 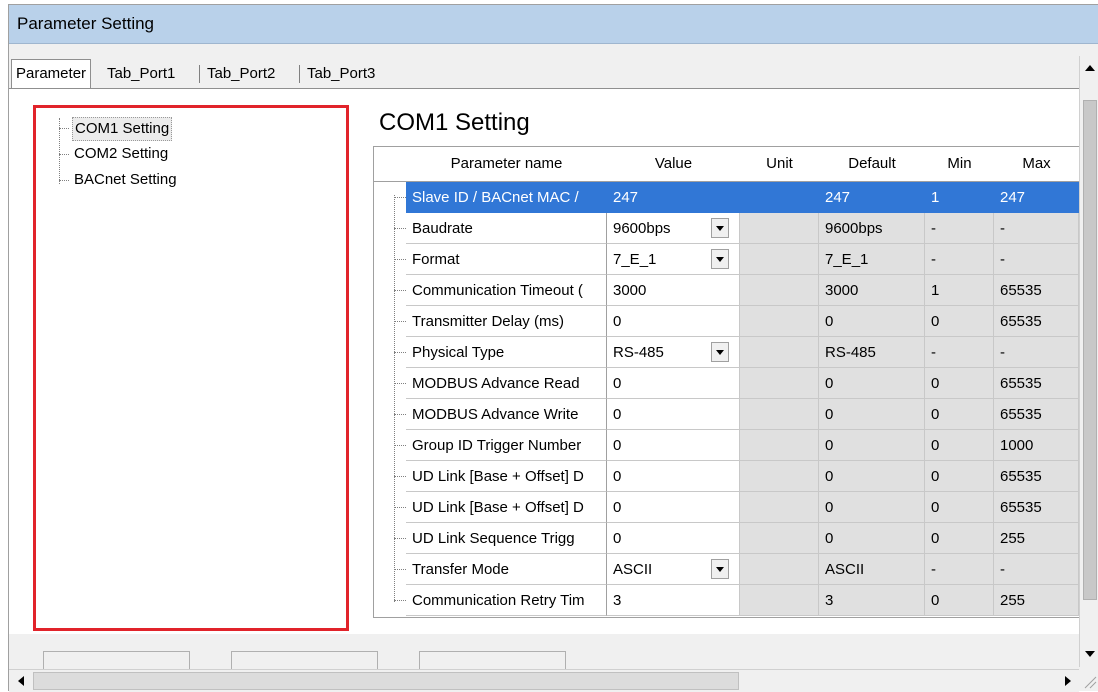 What do you see at coordinates (1067, 681) in the screenshot?
I see `scroll-right-arrow-icon` at bounding box center [1067, 681].